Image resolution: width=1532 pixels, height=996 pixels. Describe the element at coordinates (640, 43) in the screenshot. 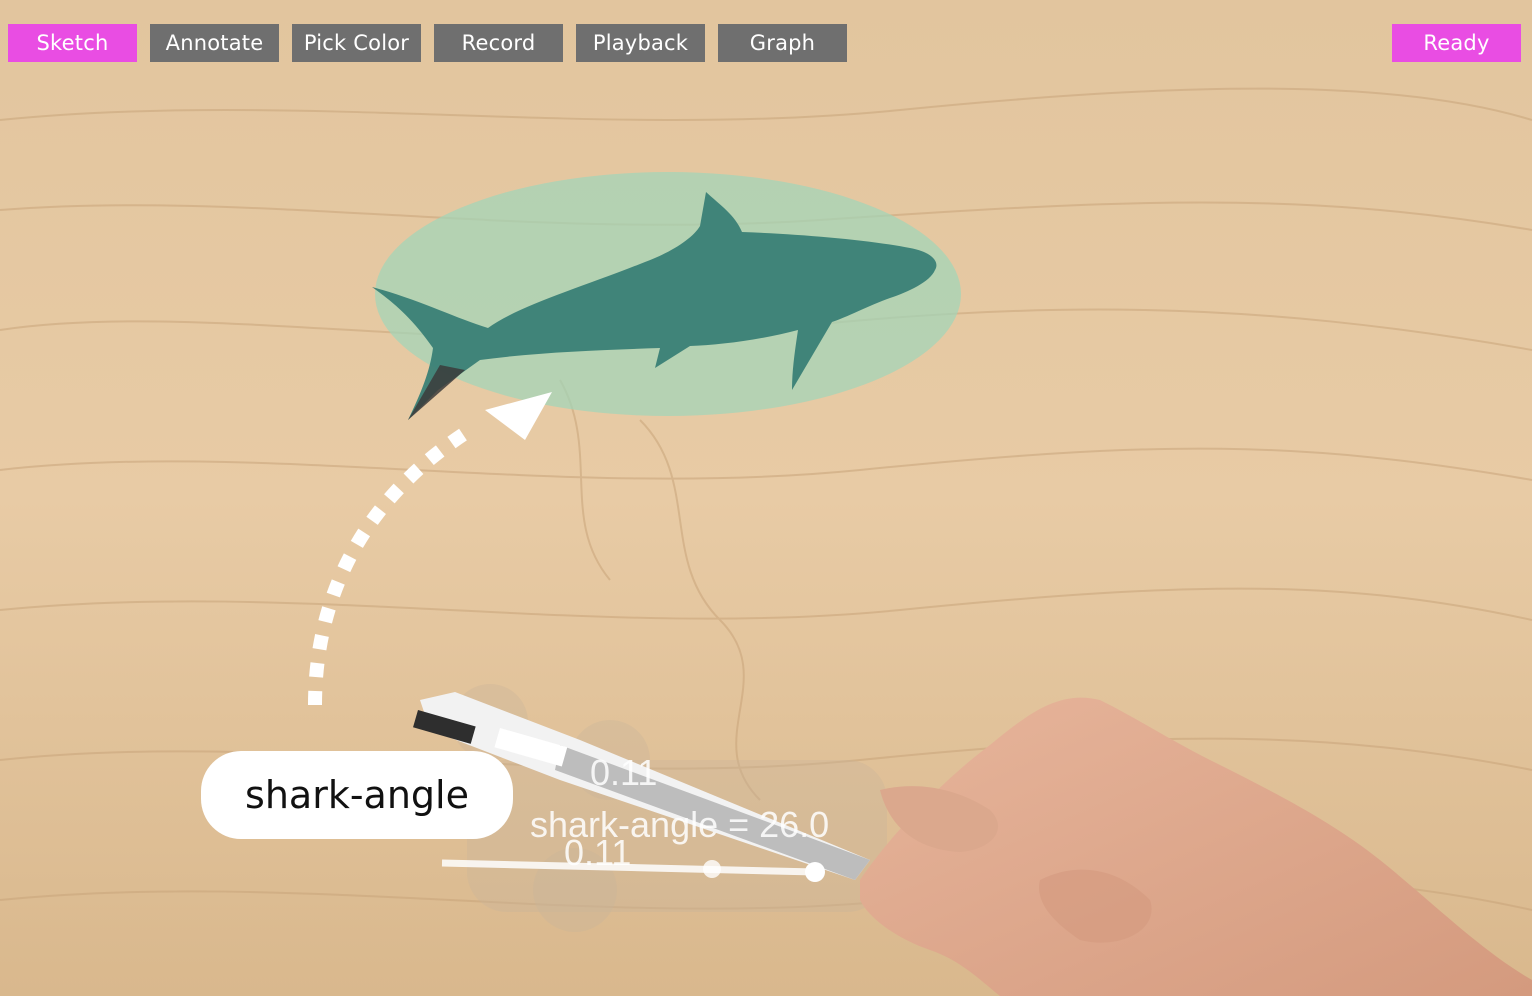

I see `playback-button: Playback` at that location.